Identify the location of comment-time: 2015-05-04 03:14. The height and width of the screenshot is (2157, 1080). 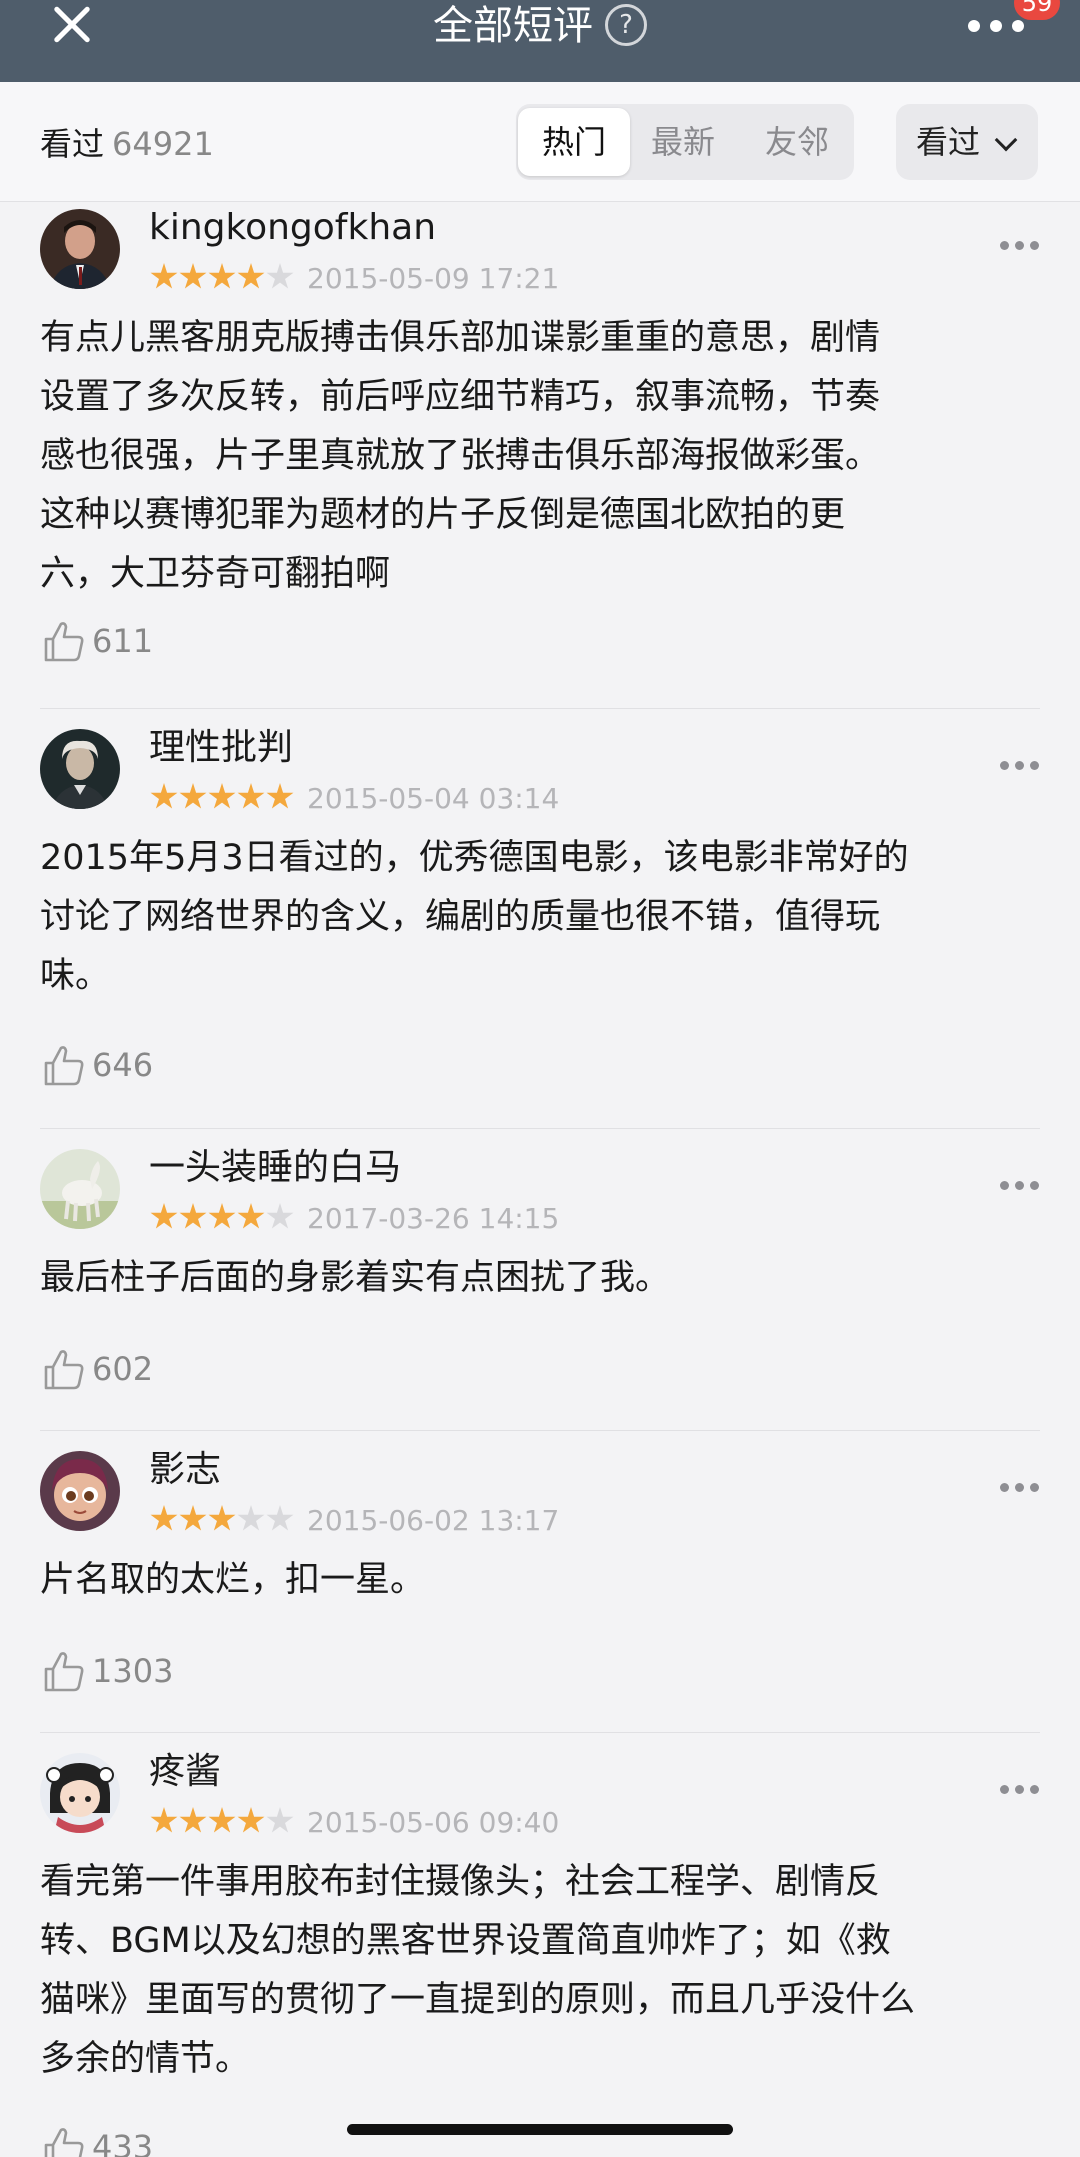
(433, 798).